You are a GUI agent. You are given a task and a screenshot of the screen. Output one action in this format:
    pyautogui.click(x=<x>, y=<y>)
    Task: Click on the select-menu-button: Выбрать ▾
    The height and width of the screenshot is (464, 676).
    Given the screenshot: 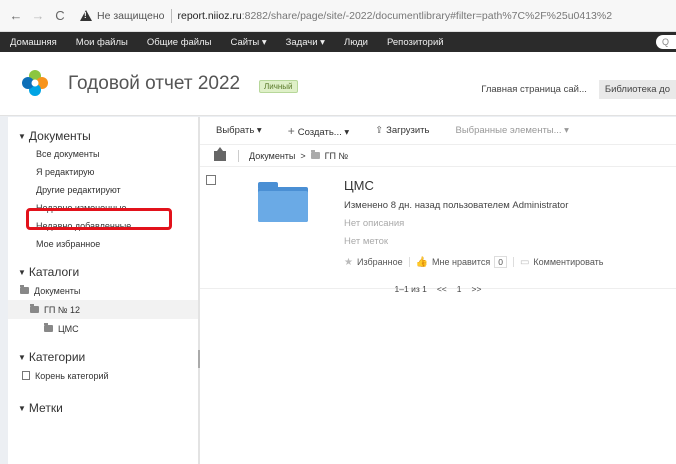 What is the action you would take?
    pyautogui.click(x=239, y=130)
    